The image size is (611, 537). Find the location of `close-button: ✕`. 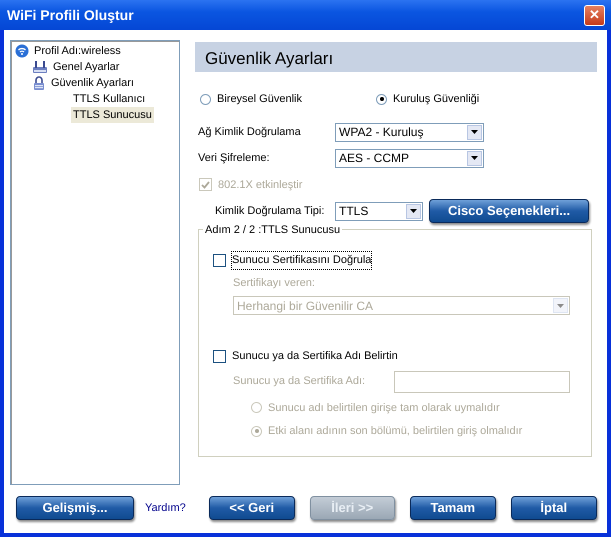

close-button: ✕ is located at coordinates (594, 15).